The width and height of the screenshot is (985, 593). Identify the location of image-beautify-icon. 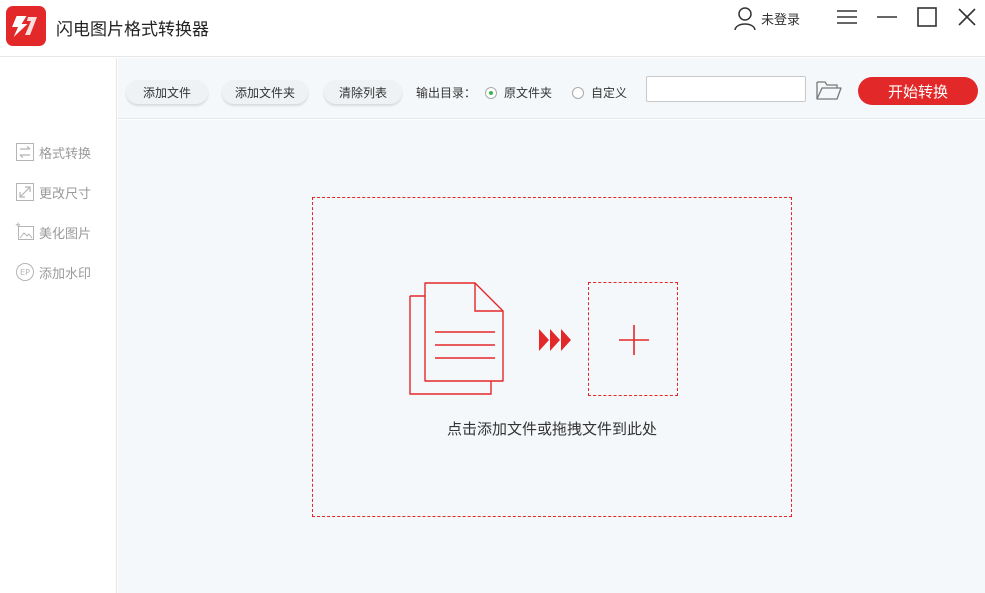
(24, 231).